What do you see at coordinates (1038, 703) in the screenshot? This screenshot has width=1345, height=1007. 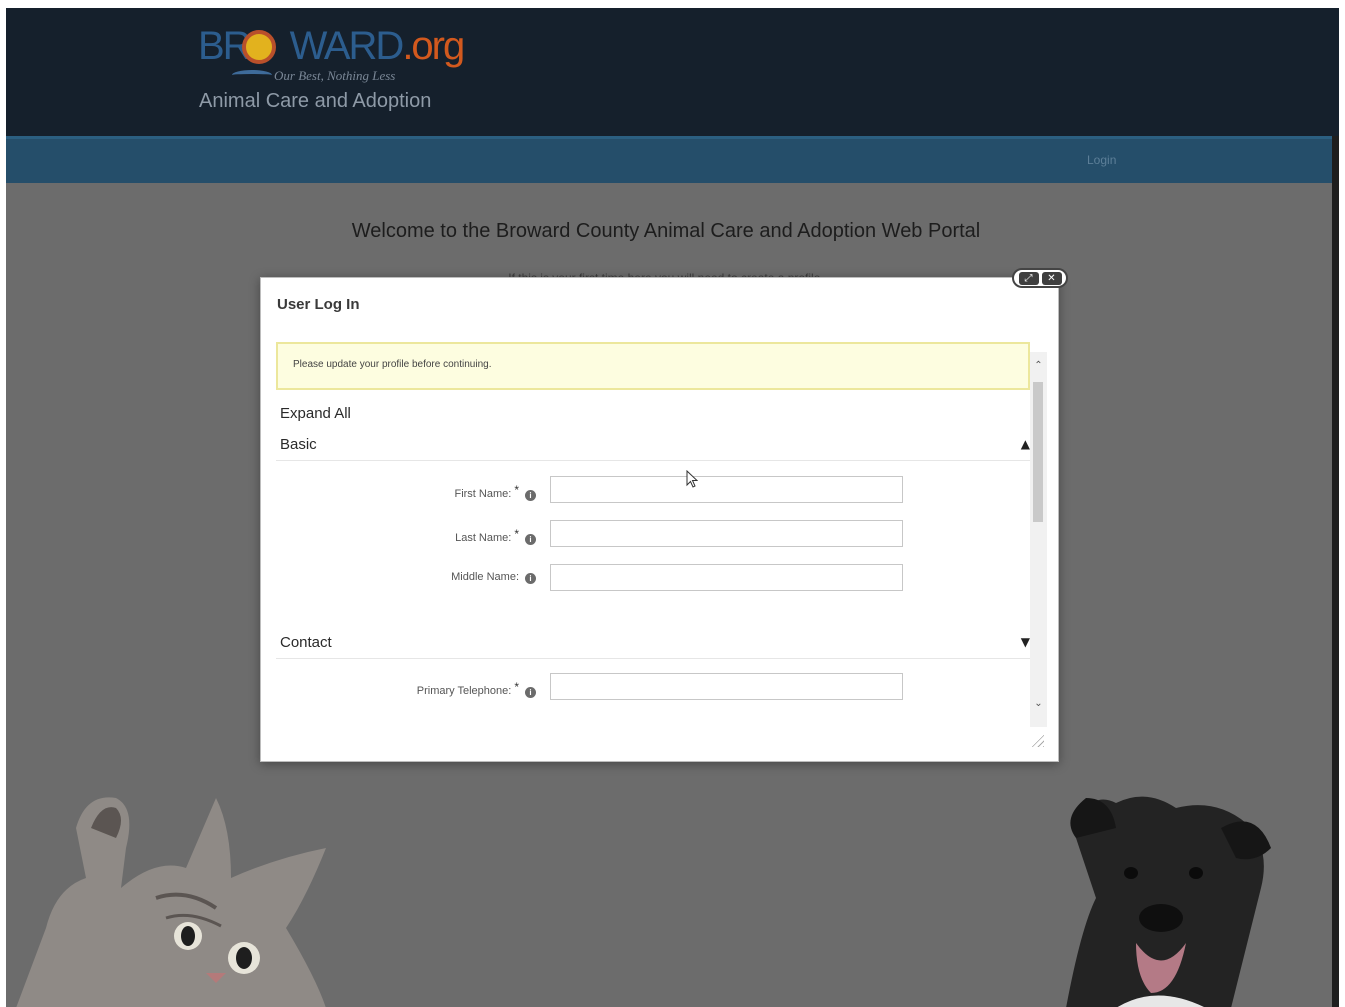 I see `scroll-down-icon: ⌄` at bounding box center [1038, 703].